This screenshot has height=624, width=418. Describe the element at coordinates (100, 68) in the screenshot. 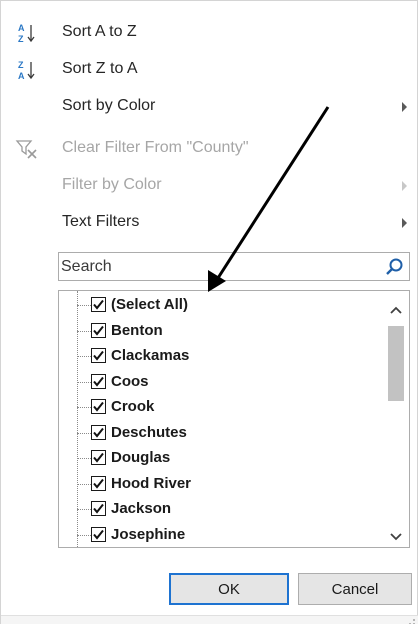

I see `sort-z-to-a-label: Sort Z to A` at that location.